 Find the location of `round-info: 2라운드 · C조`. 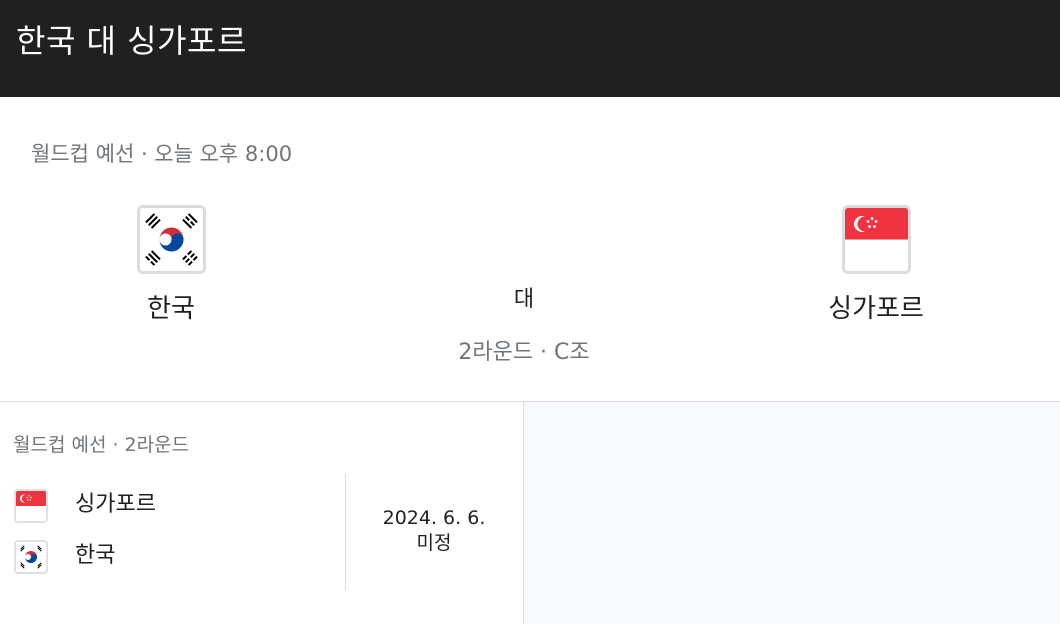

round-info: 2라운드 · C조 is located at coordinates (524, 352).